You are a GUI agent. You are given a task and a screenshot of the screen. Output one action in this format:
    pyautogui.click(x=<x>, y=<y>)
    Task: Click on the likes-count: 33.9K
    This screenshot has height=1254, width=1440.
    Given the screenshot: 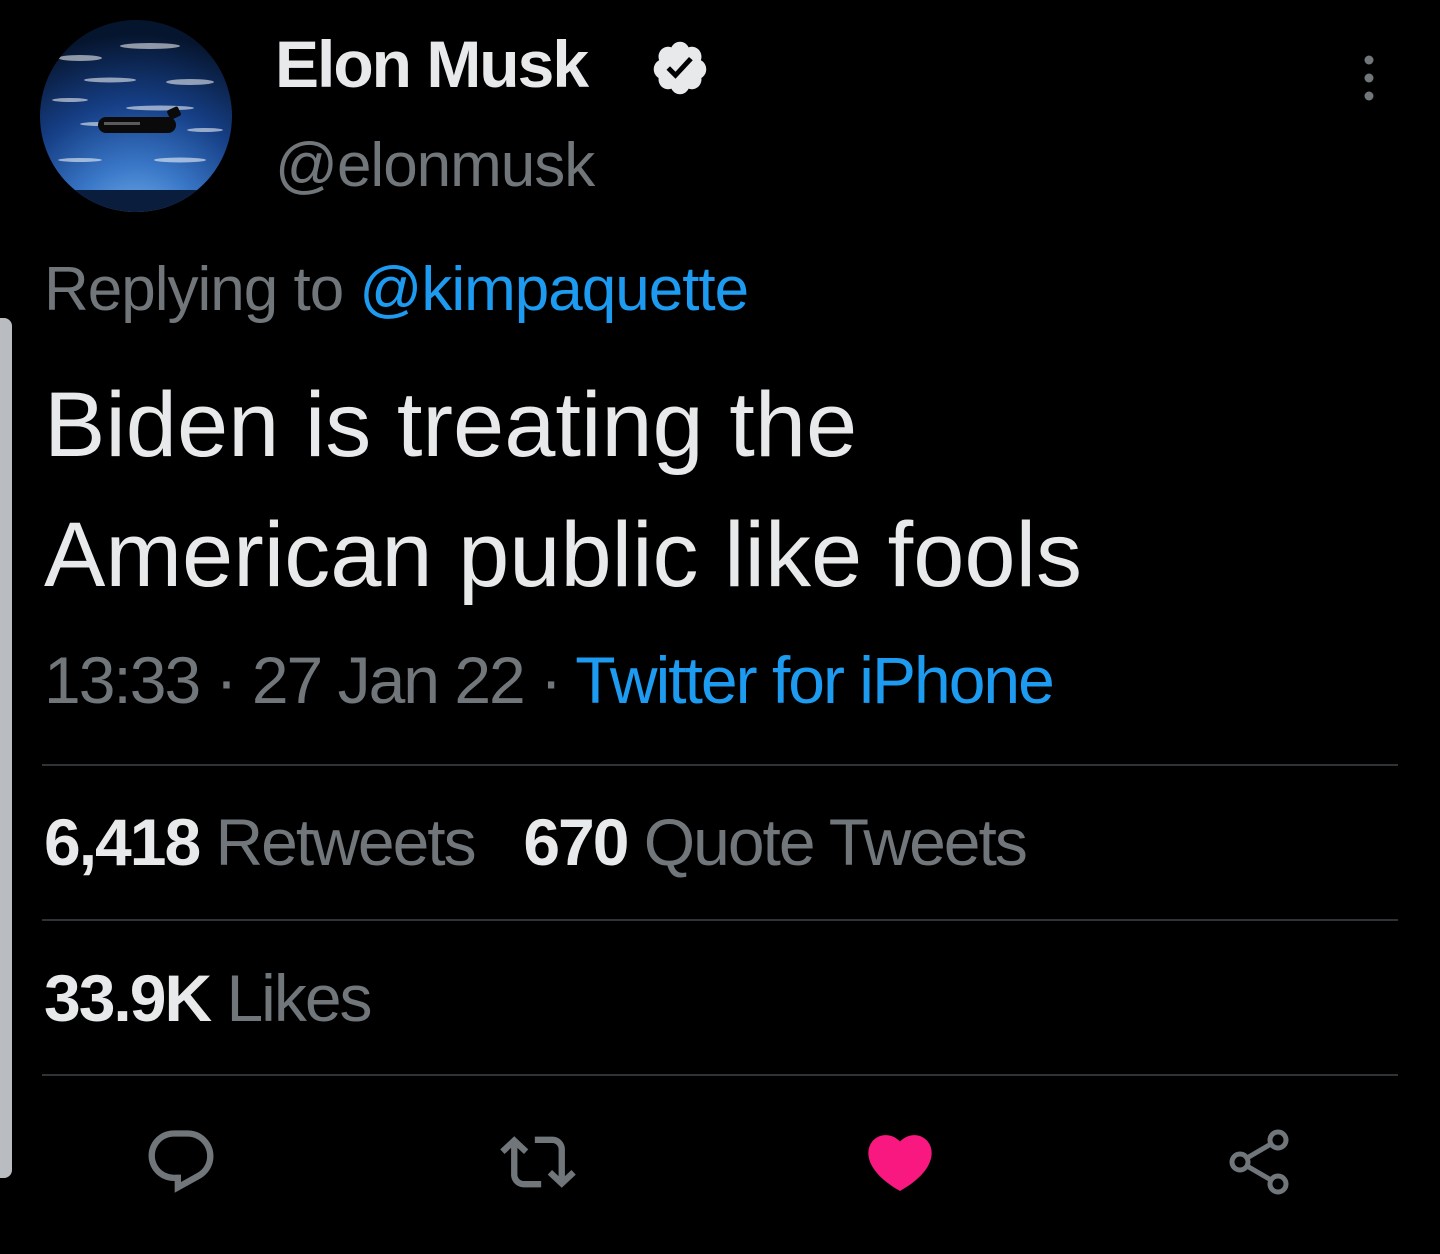 What is the action you would take?
    pyautogui.click(x=128, y=998)
    